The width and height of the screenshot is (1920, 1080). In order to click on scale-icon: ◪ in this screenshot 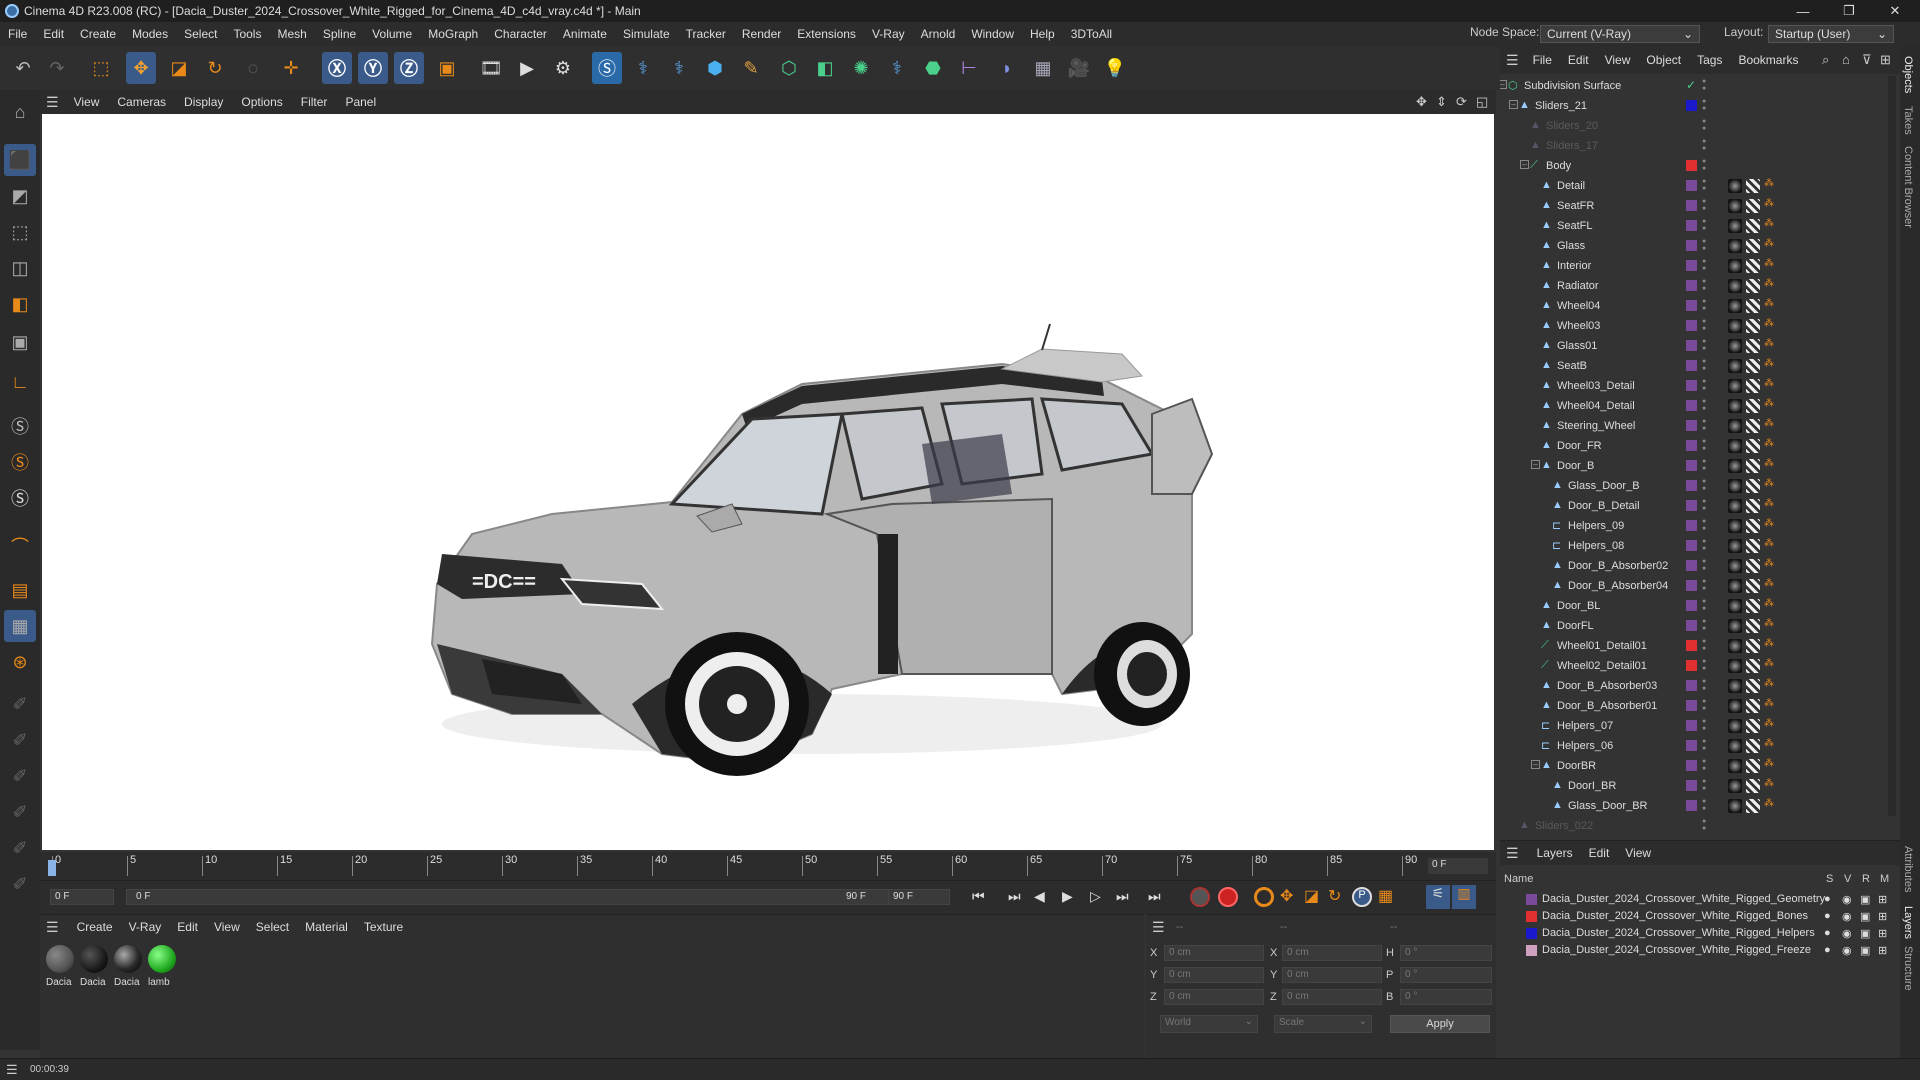, I will do `click(179, 68)`.